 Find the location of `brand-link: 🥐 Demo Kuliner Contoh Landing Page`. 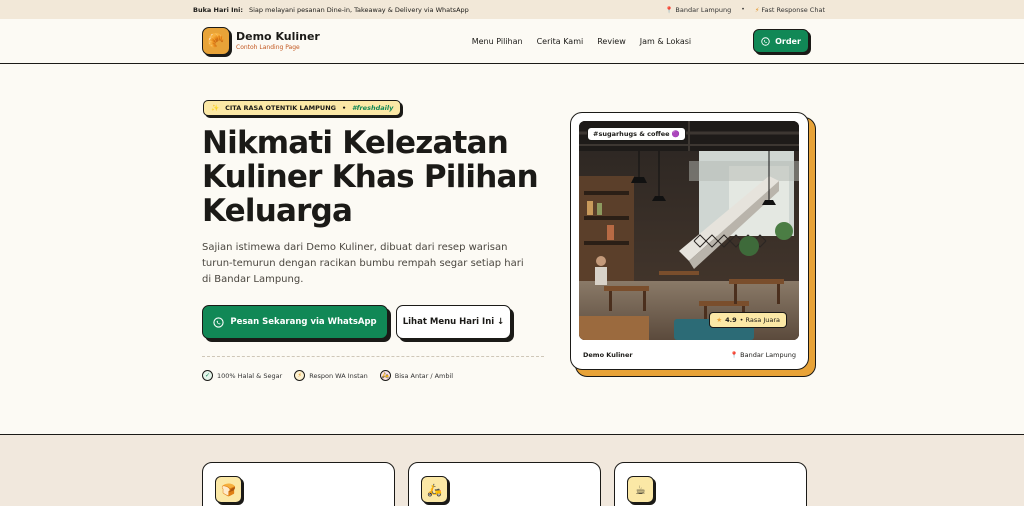

brand-link: 🥐 Demo Kuliner Contoh Landing Page is located at coordinates (261, 41).